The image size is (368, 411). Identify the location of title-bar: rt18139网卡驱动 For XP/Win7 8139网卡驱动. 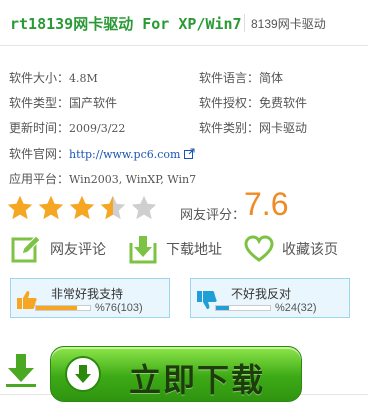
(184, 23).